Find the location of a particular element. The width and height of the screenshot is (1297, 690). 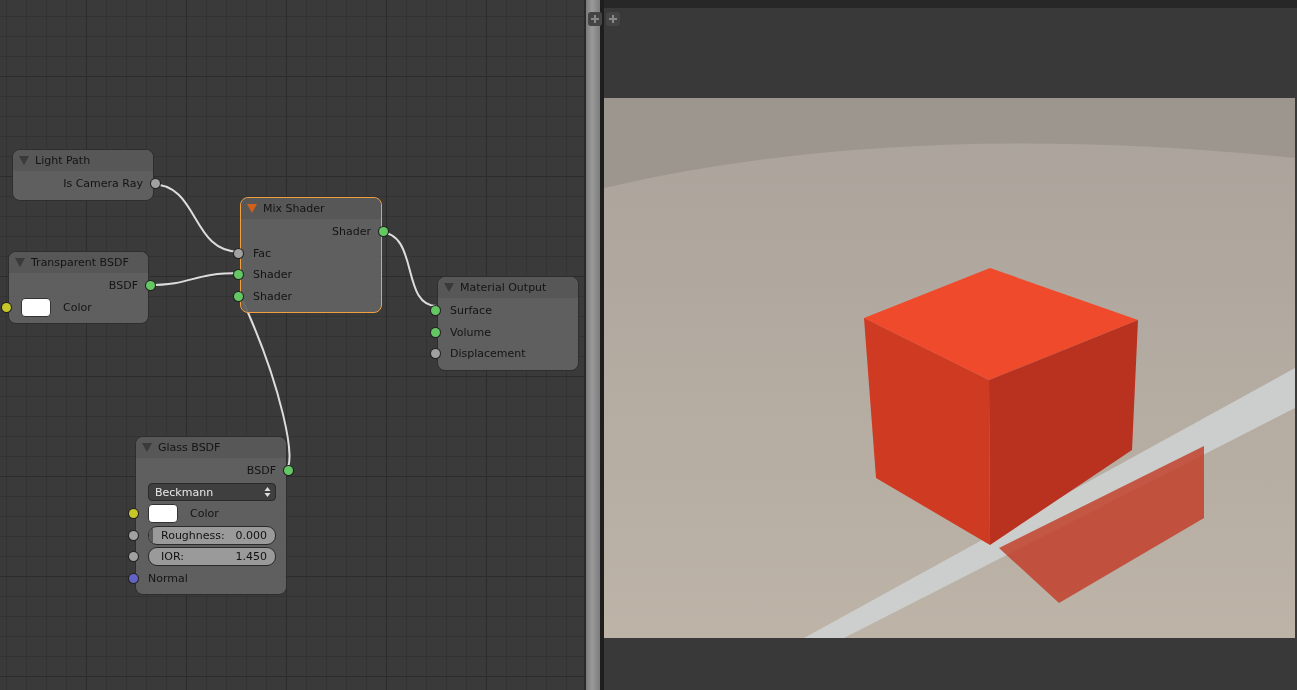

node-title: Light Path is located at coordinates (63, 160).